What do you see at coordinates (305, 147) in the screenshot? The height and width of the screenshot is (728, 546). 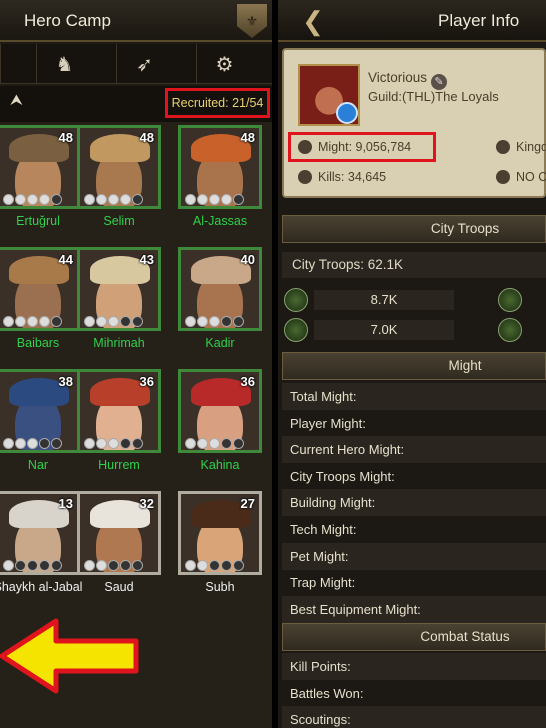 I see `might-icon` at bounding box center [305, 147].